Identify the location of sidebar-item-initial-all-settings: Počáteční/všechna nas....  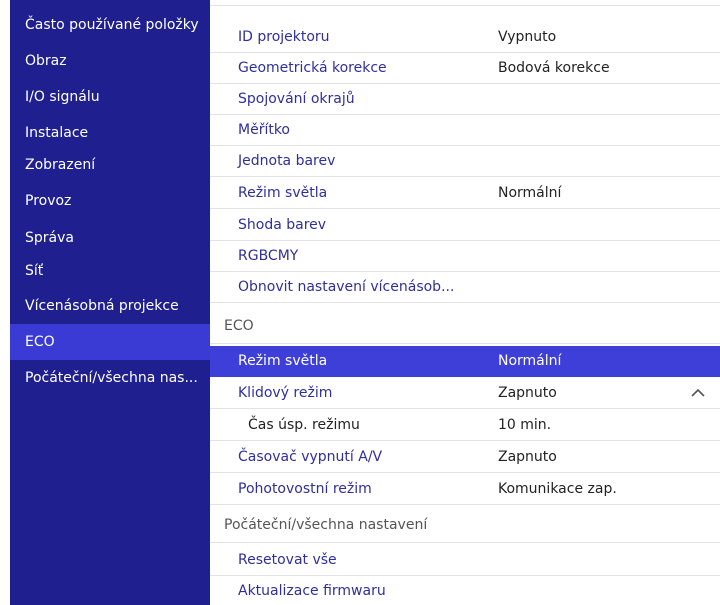
(110, 378).